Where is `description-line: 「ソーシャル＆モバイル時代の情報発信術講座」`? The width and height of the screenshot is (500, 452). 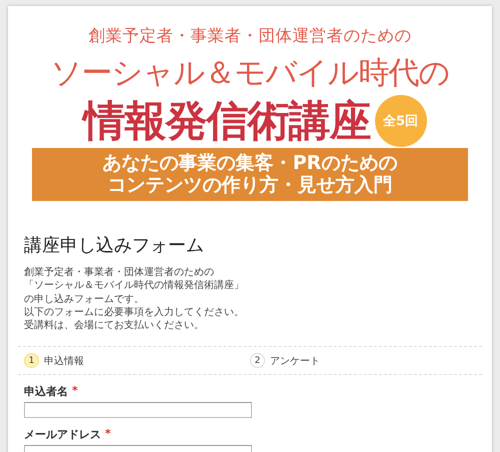 description-line: 「ソーシャル＆モバイル時代の情報発信術講座」 is located at coordinates (134, 286).